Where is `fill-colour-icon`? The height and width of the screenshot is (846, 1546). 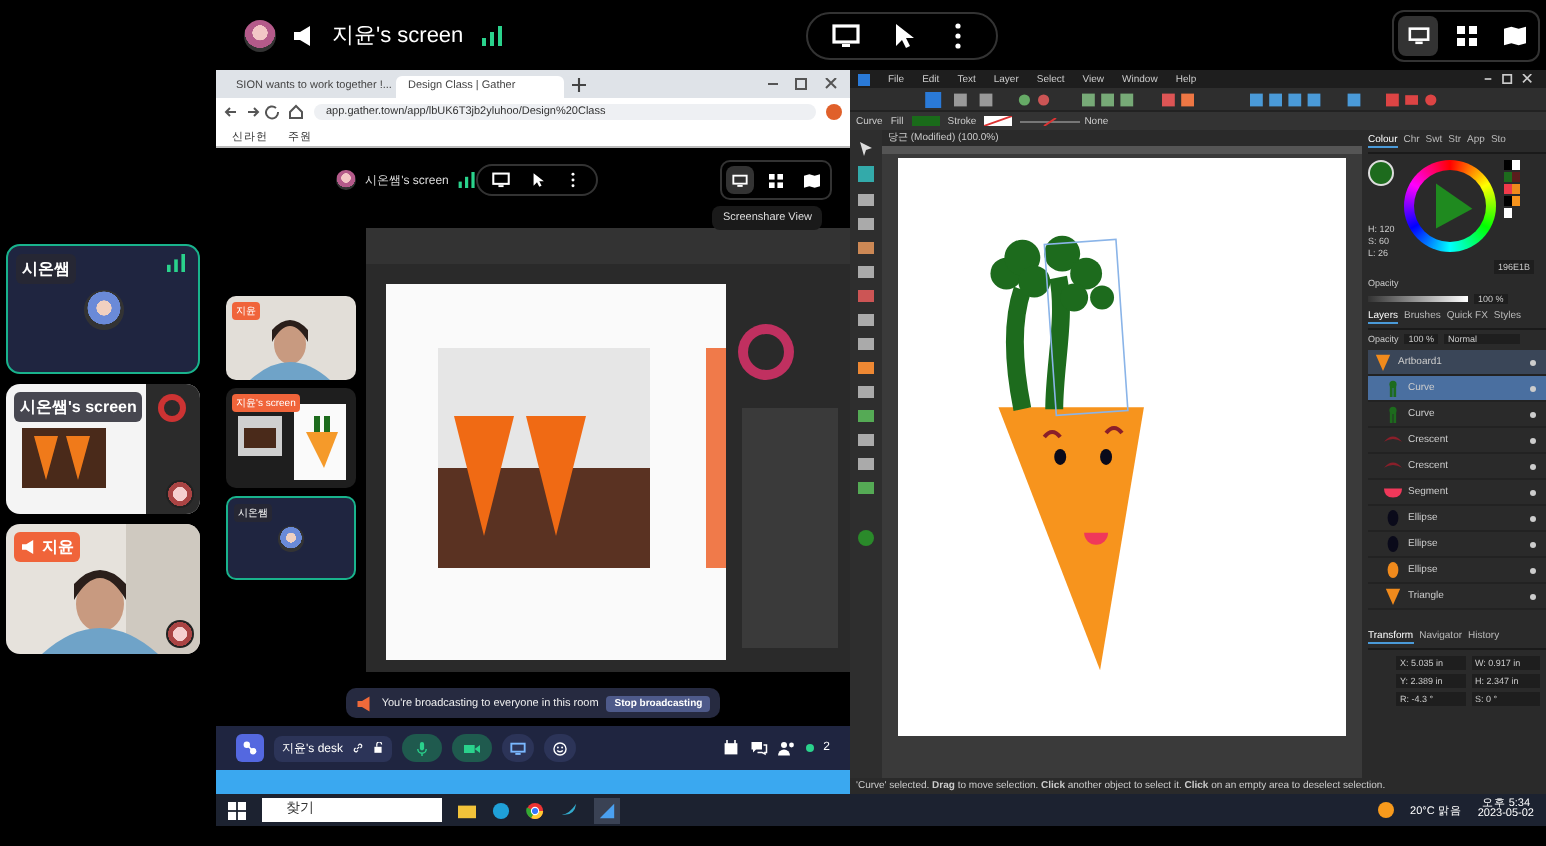 fill-colour-icon is located at coordinates (1381, 173).